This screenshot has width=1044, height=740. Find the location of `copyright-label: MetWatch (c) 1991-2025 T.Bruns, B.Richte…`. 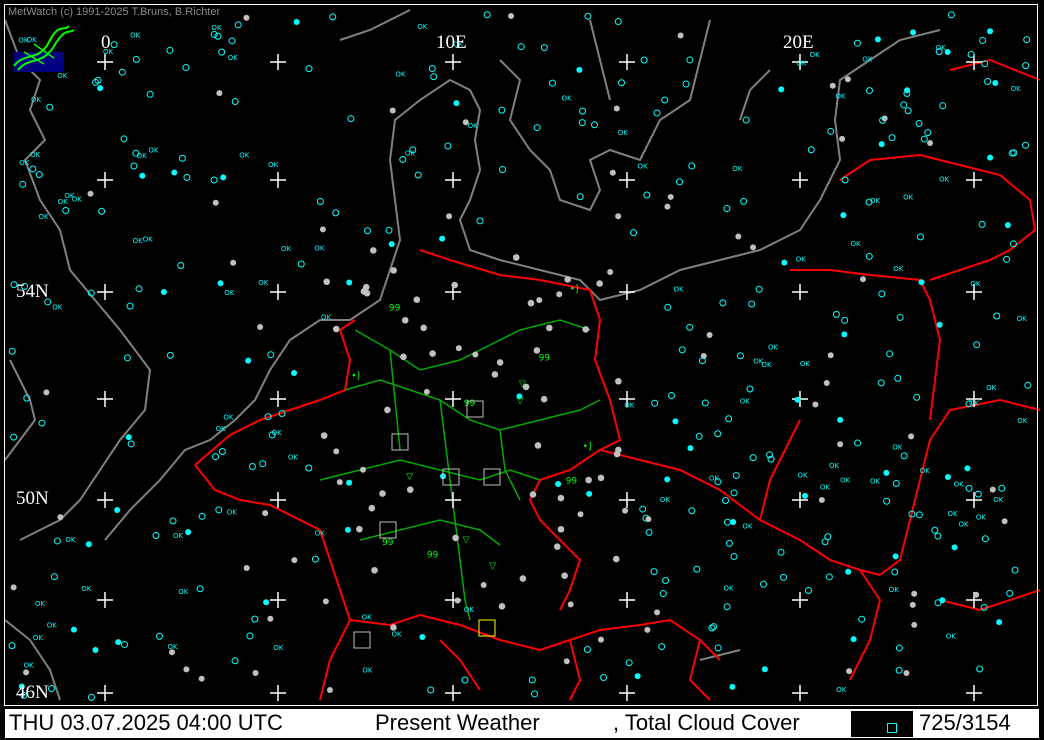

copyright-label: MetWatch (c) 1991-2025 T.Bruns, B.Richte… is located at coordinates (114, 12).